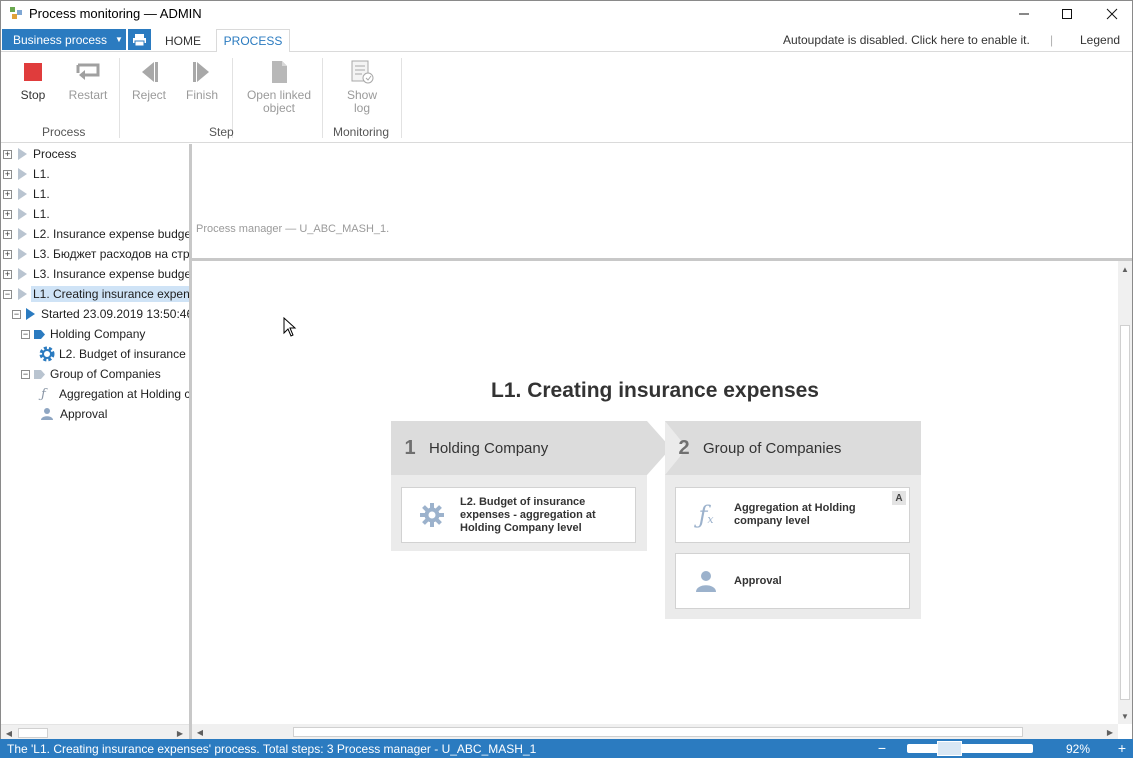 The width and height of the screenshot is (1133, 758). What do you see at coordinates (253, 41) in the screenshot?
I see `tab-process: PROCESS` at bounding box center [253, 41].